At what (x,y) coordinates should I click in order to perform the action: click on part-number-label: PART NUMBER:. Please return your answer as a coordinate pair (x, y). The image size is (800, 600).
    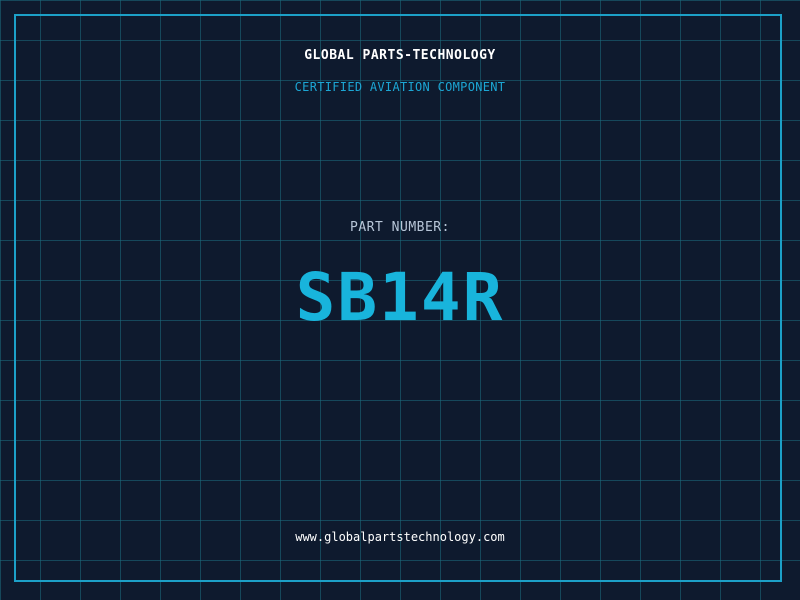
    Looking at the image, I should click on (400, 227).